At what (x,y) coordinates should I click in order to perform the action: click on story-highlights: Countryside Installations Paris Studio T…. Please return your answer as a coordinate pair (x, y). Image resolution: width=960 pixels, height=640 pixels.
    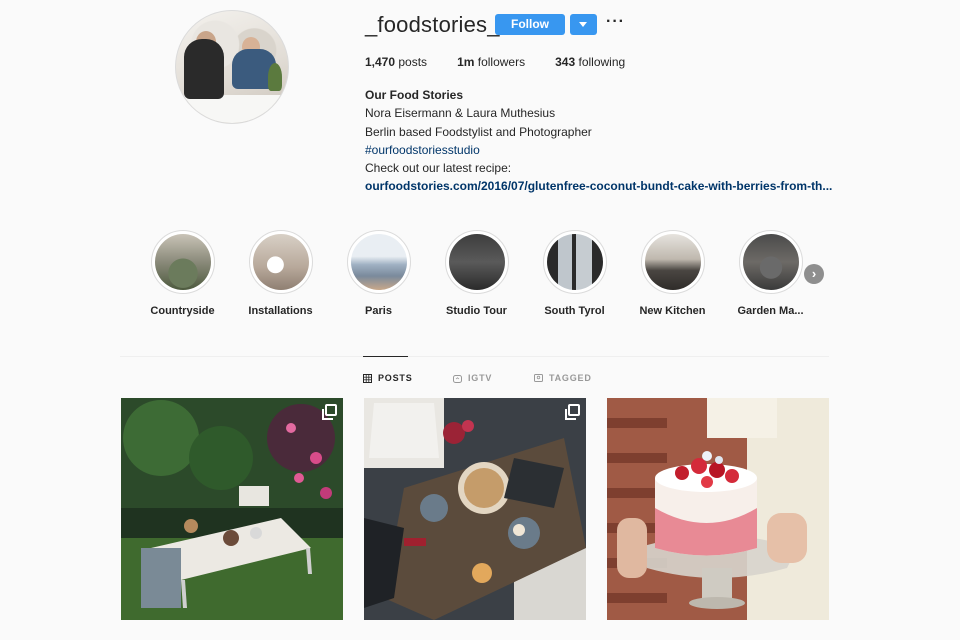
    Looking at the image, I should click on (485, 275).